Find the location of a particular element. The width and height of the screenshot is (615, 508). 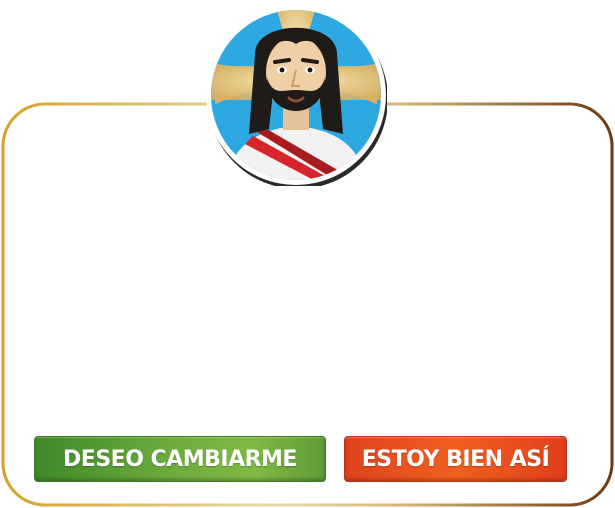

estoy-bien-asi-button: ESTOY BIEN ASÍ is located at coordinates (455, 459).